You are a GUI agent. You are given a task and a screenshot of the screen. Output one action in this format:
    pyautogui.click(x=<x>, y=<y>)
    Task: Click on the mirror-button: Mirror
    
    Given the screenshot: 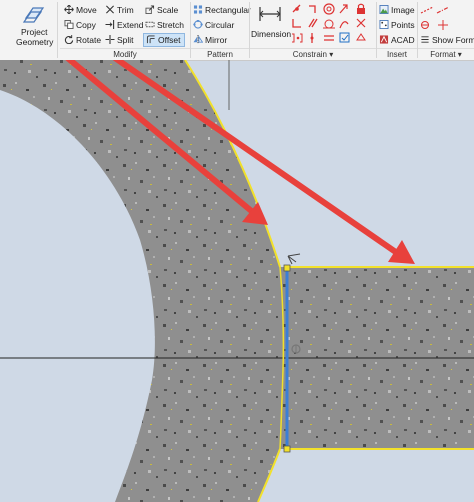 What is the action you would take?
    pyautogui.click(x=210, y=40)
    